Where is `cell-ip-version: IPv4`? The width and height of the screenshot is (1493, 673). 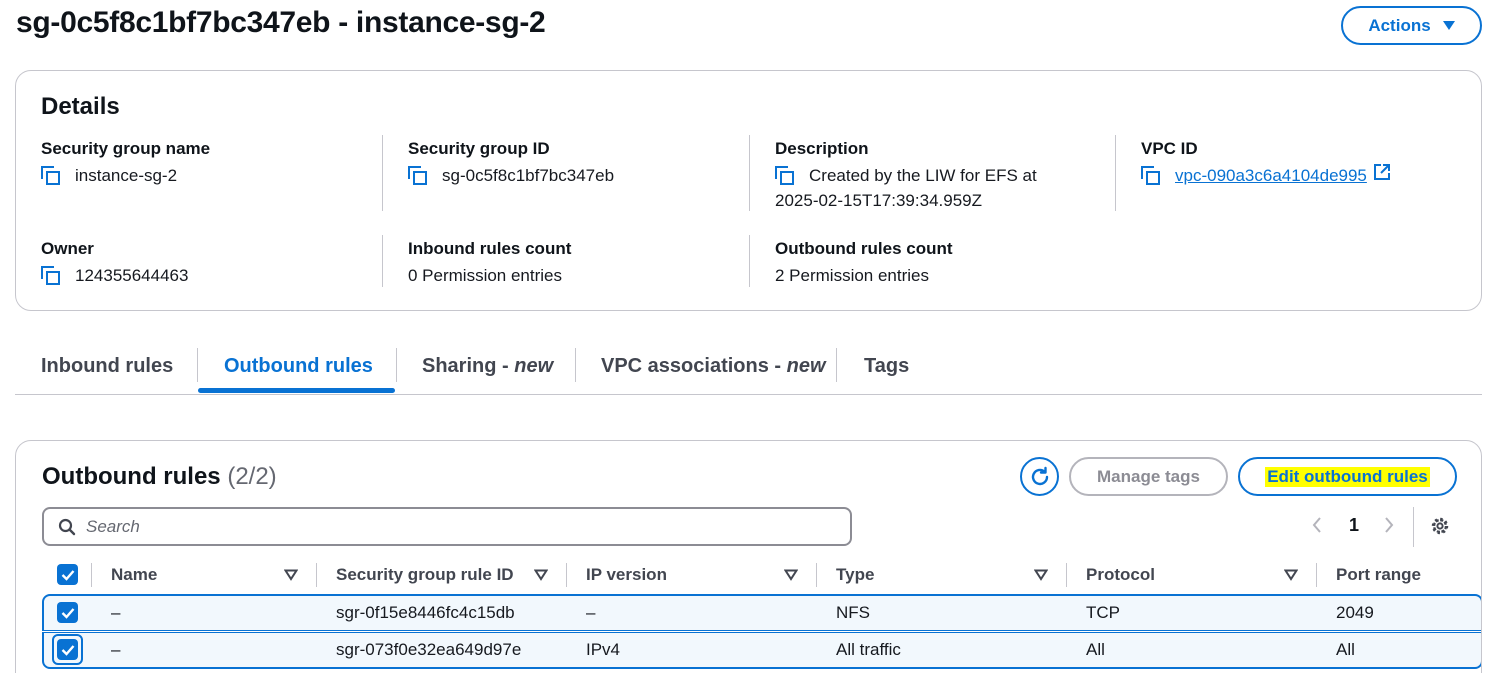 cell-ip-version: IPv4 is located at coordinates (603, 649).